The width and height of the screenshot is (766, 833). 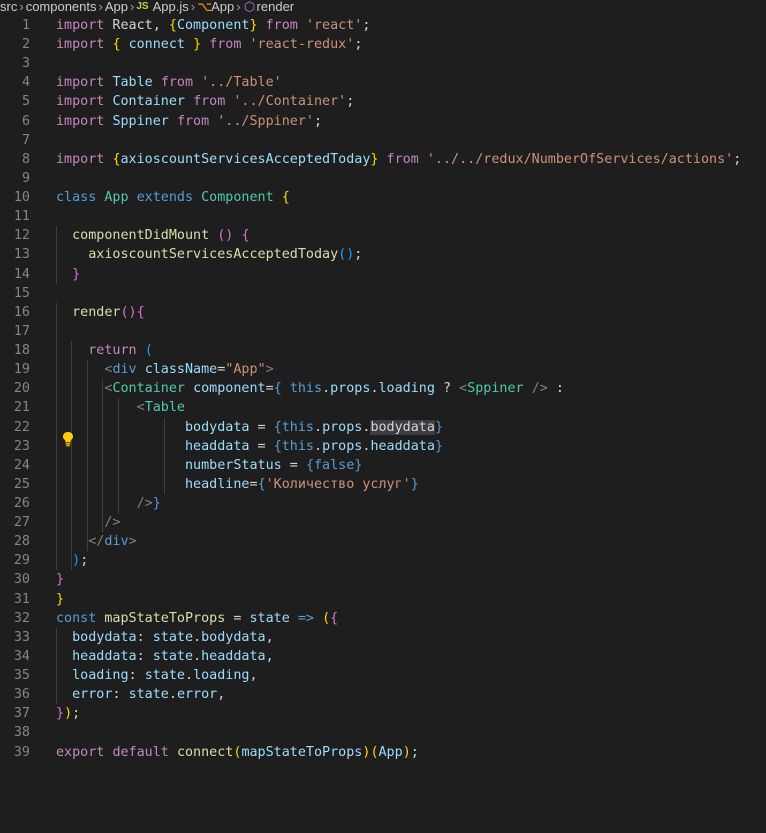 What do you see at coordinates (171, 7) in the screenshot?
I see `breadcrumb-file: App.js` at bounding box center [171, 7].